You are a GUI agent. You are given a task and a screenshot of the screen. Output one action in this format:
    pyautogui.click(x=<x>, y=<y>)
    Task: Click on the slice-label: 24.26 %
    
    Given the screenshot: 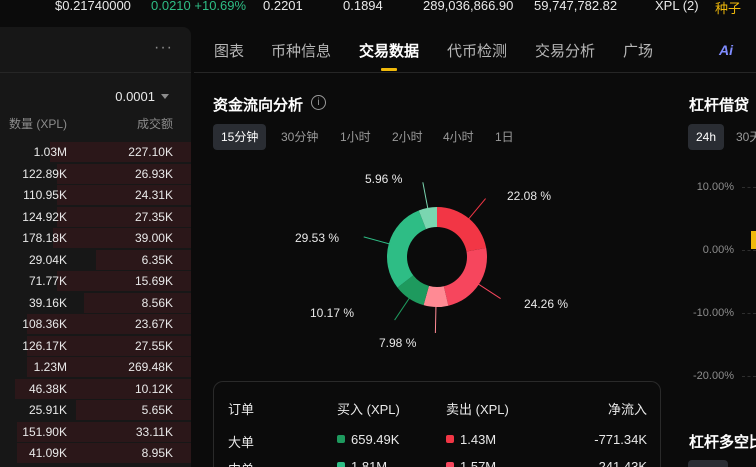 What is the action you would take?
    pyautogui.click(x=546, y=304)
    